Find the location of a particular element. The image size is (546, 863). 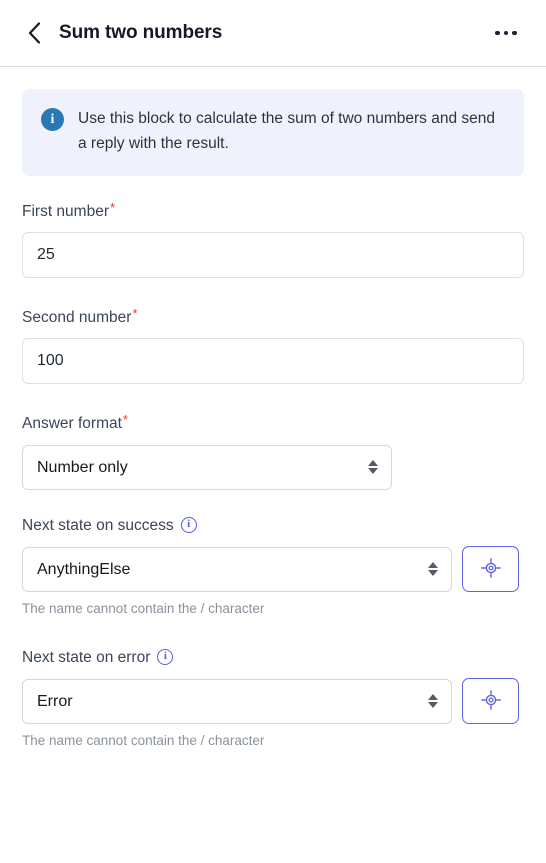

second-number-label: Second number * is located at coordinates (273, 316).